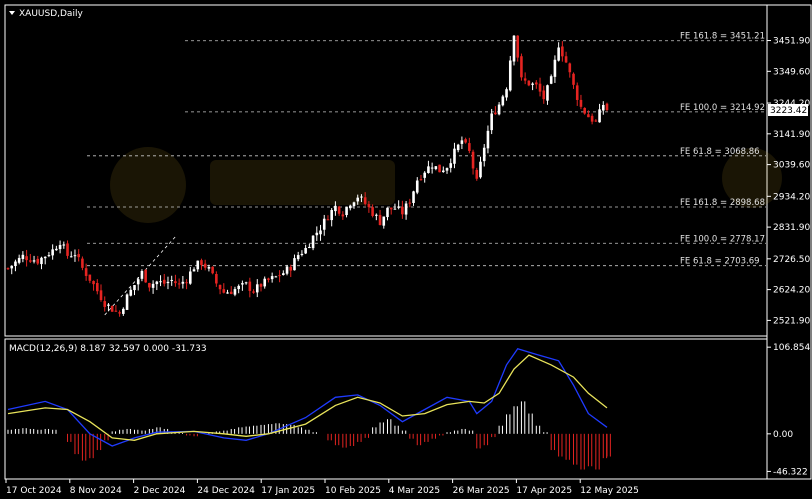 This screenshot has width=812, height=499. I want to click on current-price-marker: 3223.42, so click(788, 110).